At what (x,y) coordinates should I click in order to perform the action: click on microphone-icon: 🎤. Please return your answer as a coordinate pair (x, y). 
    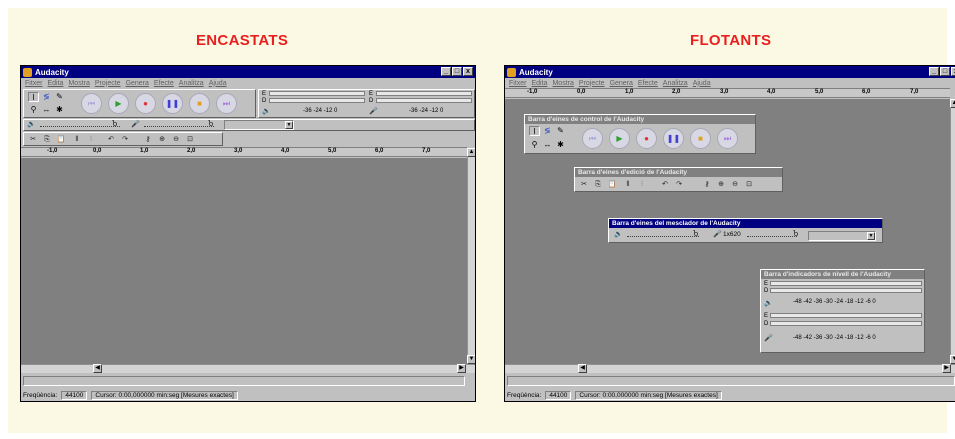
    Looking at the image, I should click on (768, 338).